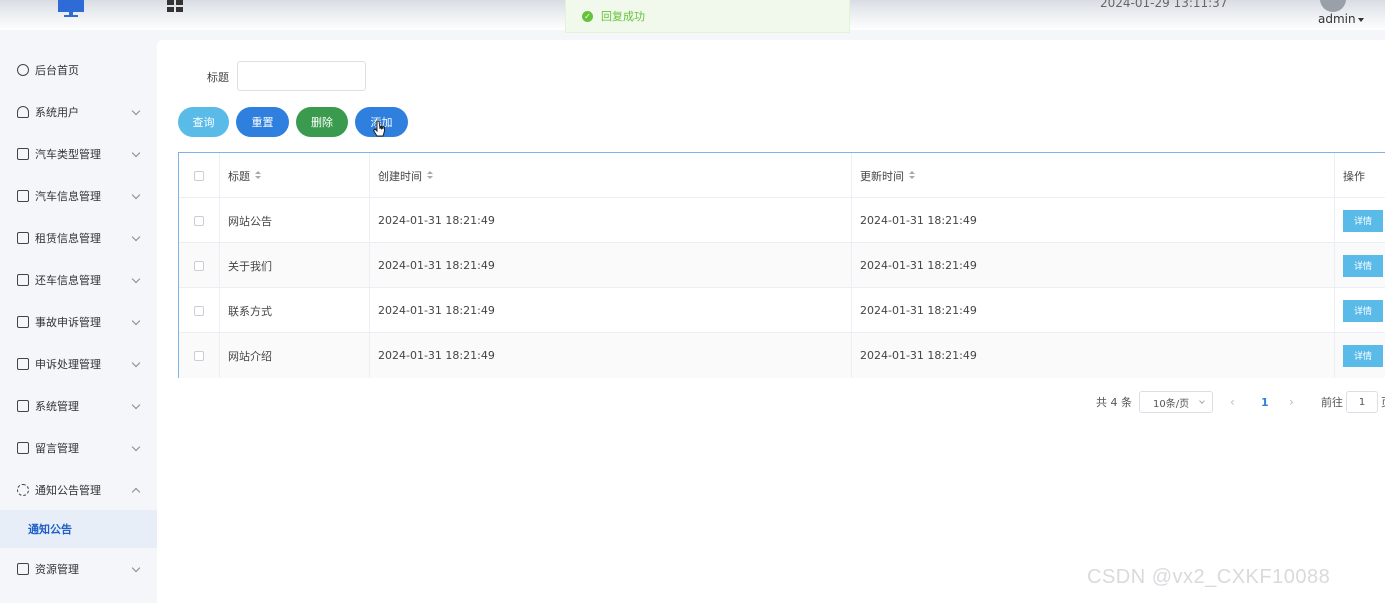 The width and height of the screenshot is (1385, 603). I want to click on header-created-label: 创建时间, so click(400, 176).